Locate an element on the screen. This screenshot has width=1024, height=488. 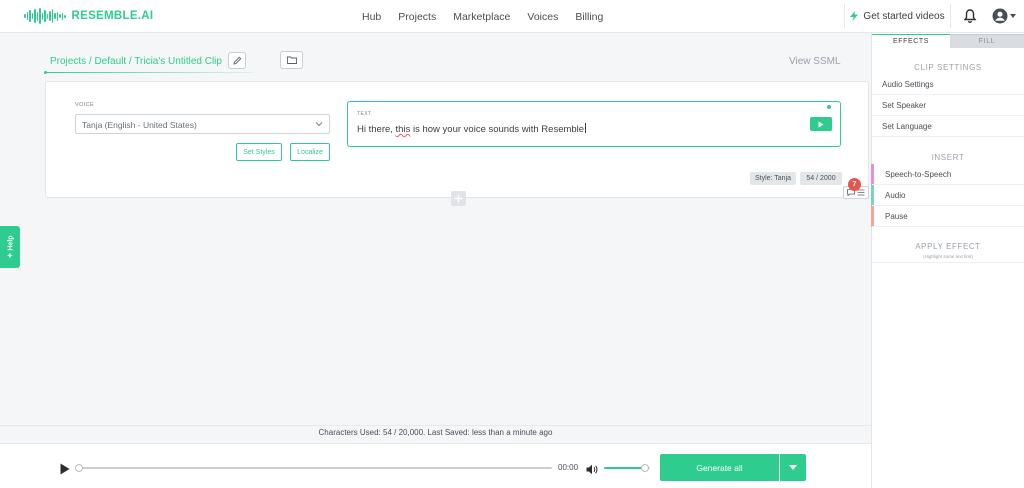
help-tab: ✦ Help is located at coordinates (10, 247).